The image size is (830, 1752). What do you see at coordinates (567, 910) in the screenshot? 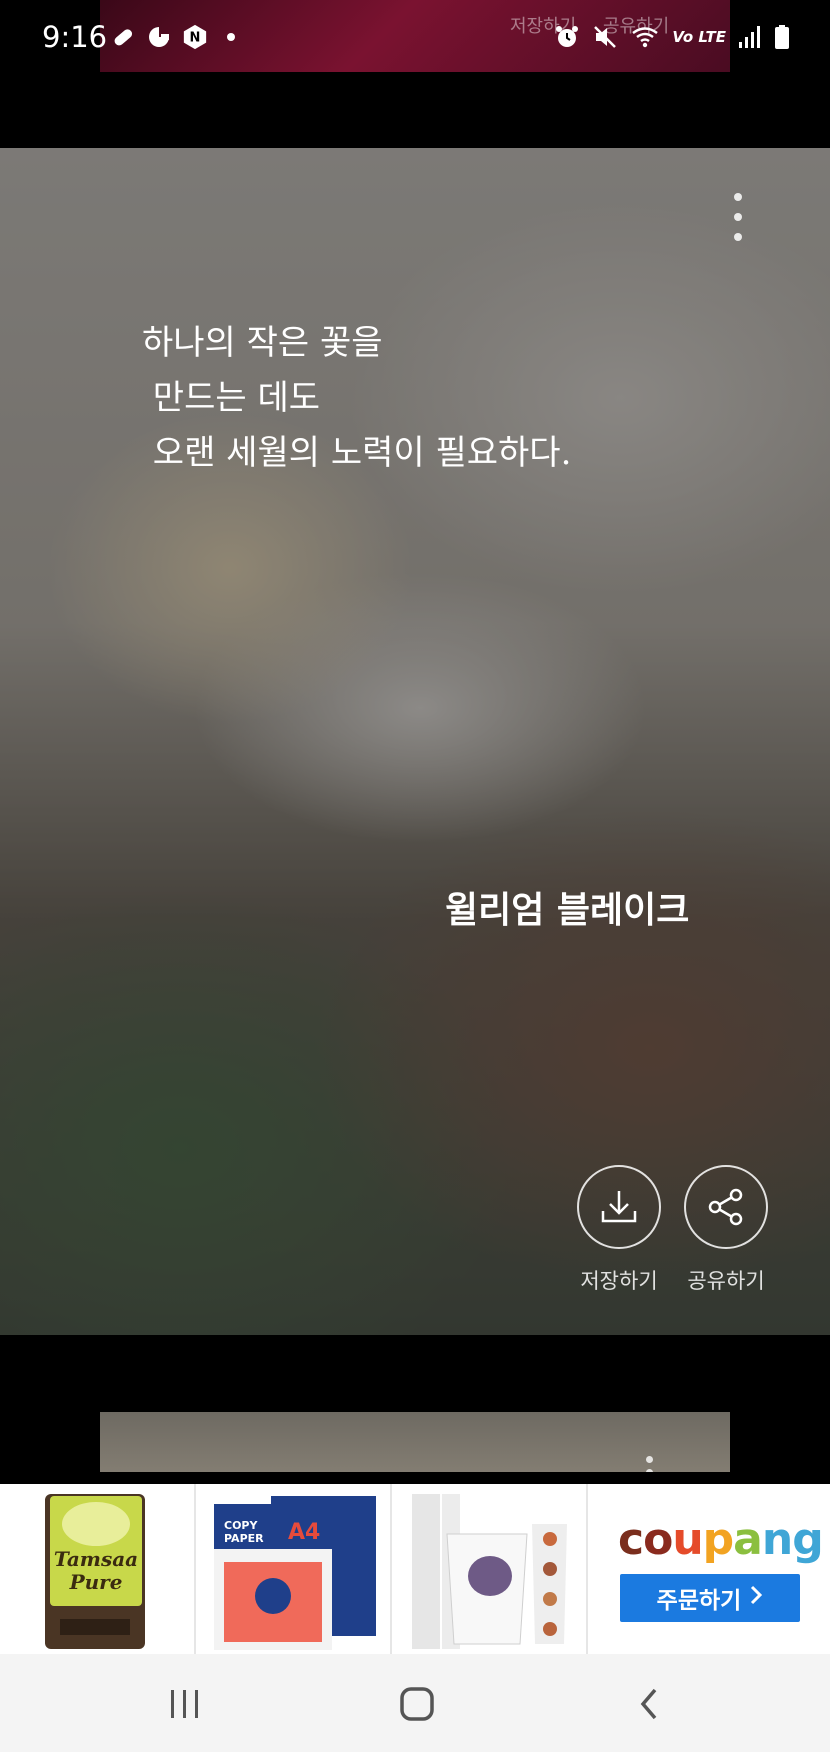
I see `quote-author: 윌리엄 블레이크` at bounding box center [567, 910].